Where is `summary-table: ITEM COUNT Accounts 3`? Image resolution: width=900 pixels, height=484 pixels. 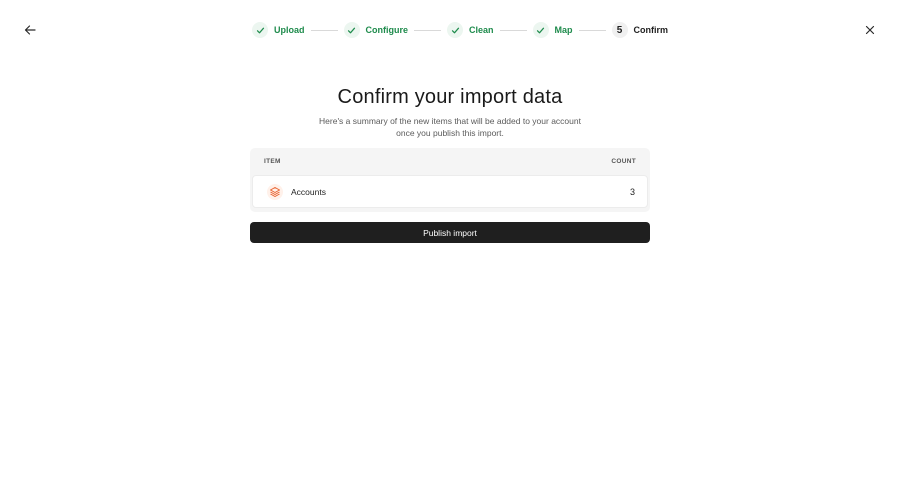
summary-table: ITEM COUNT Accounts 3 is located at coordinates (450, 180).